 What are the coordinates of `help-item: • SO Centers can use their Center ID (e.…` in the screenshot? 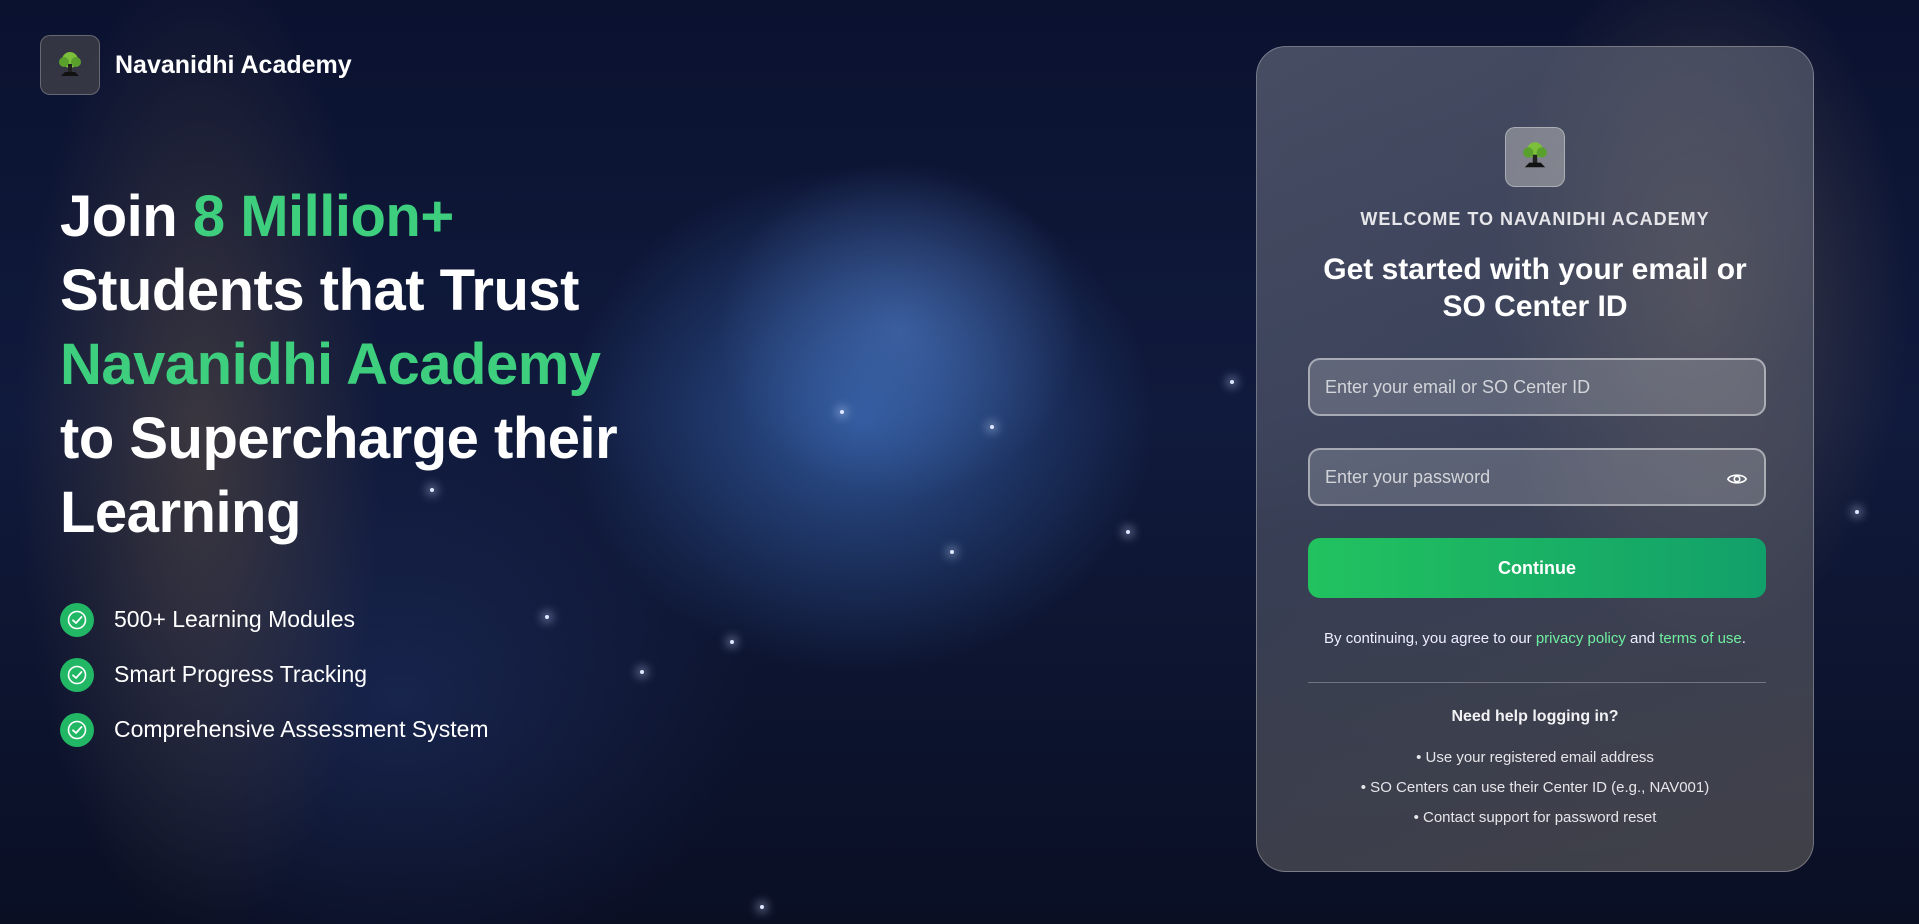 It's located at (1535, 787).